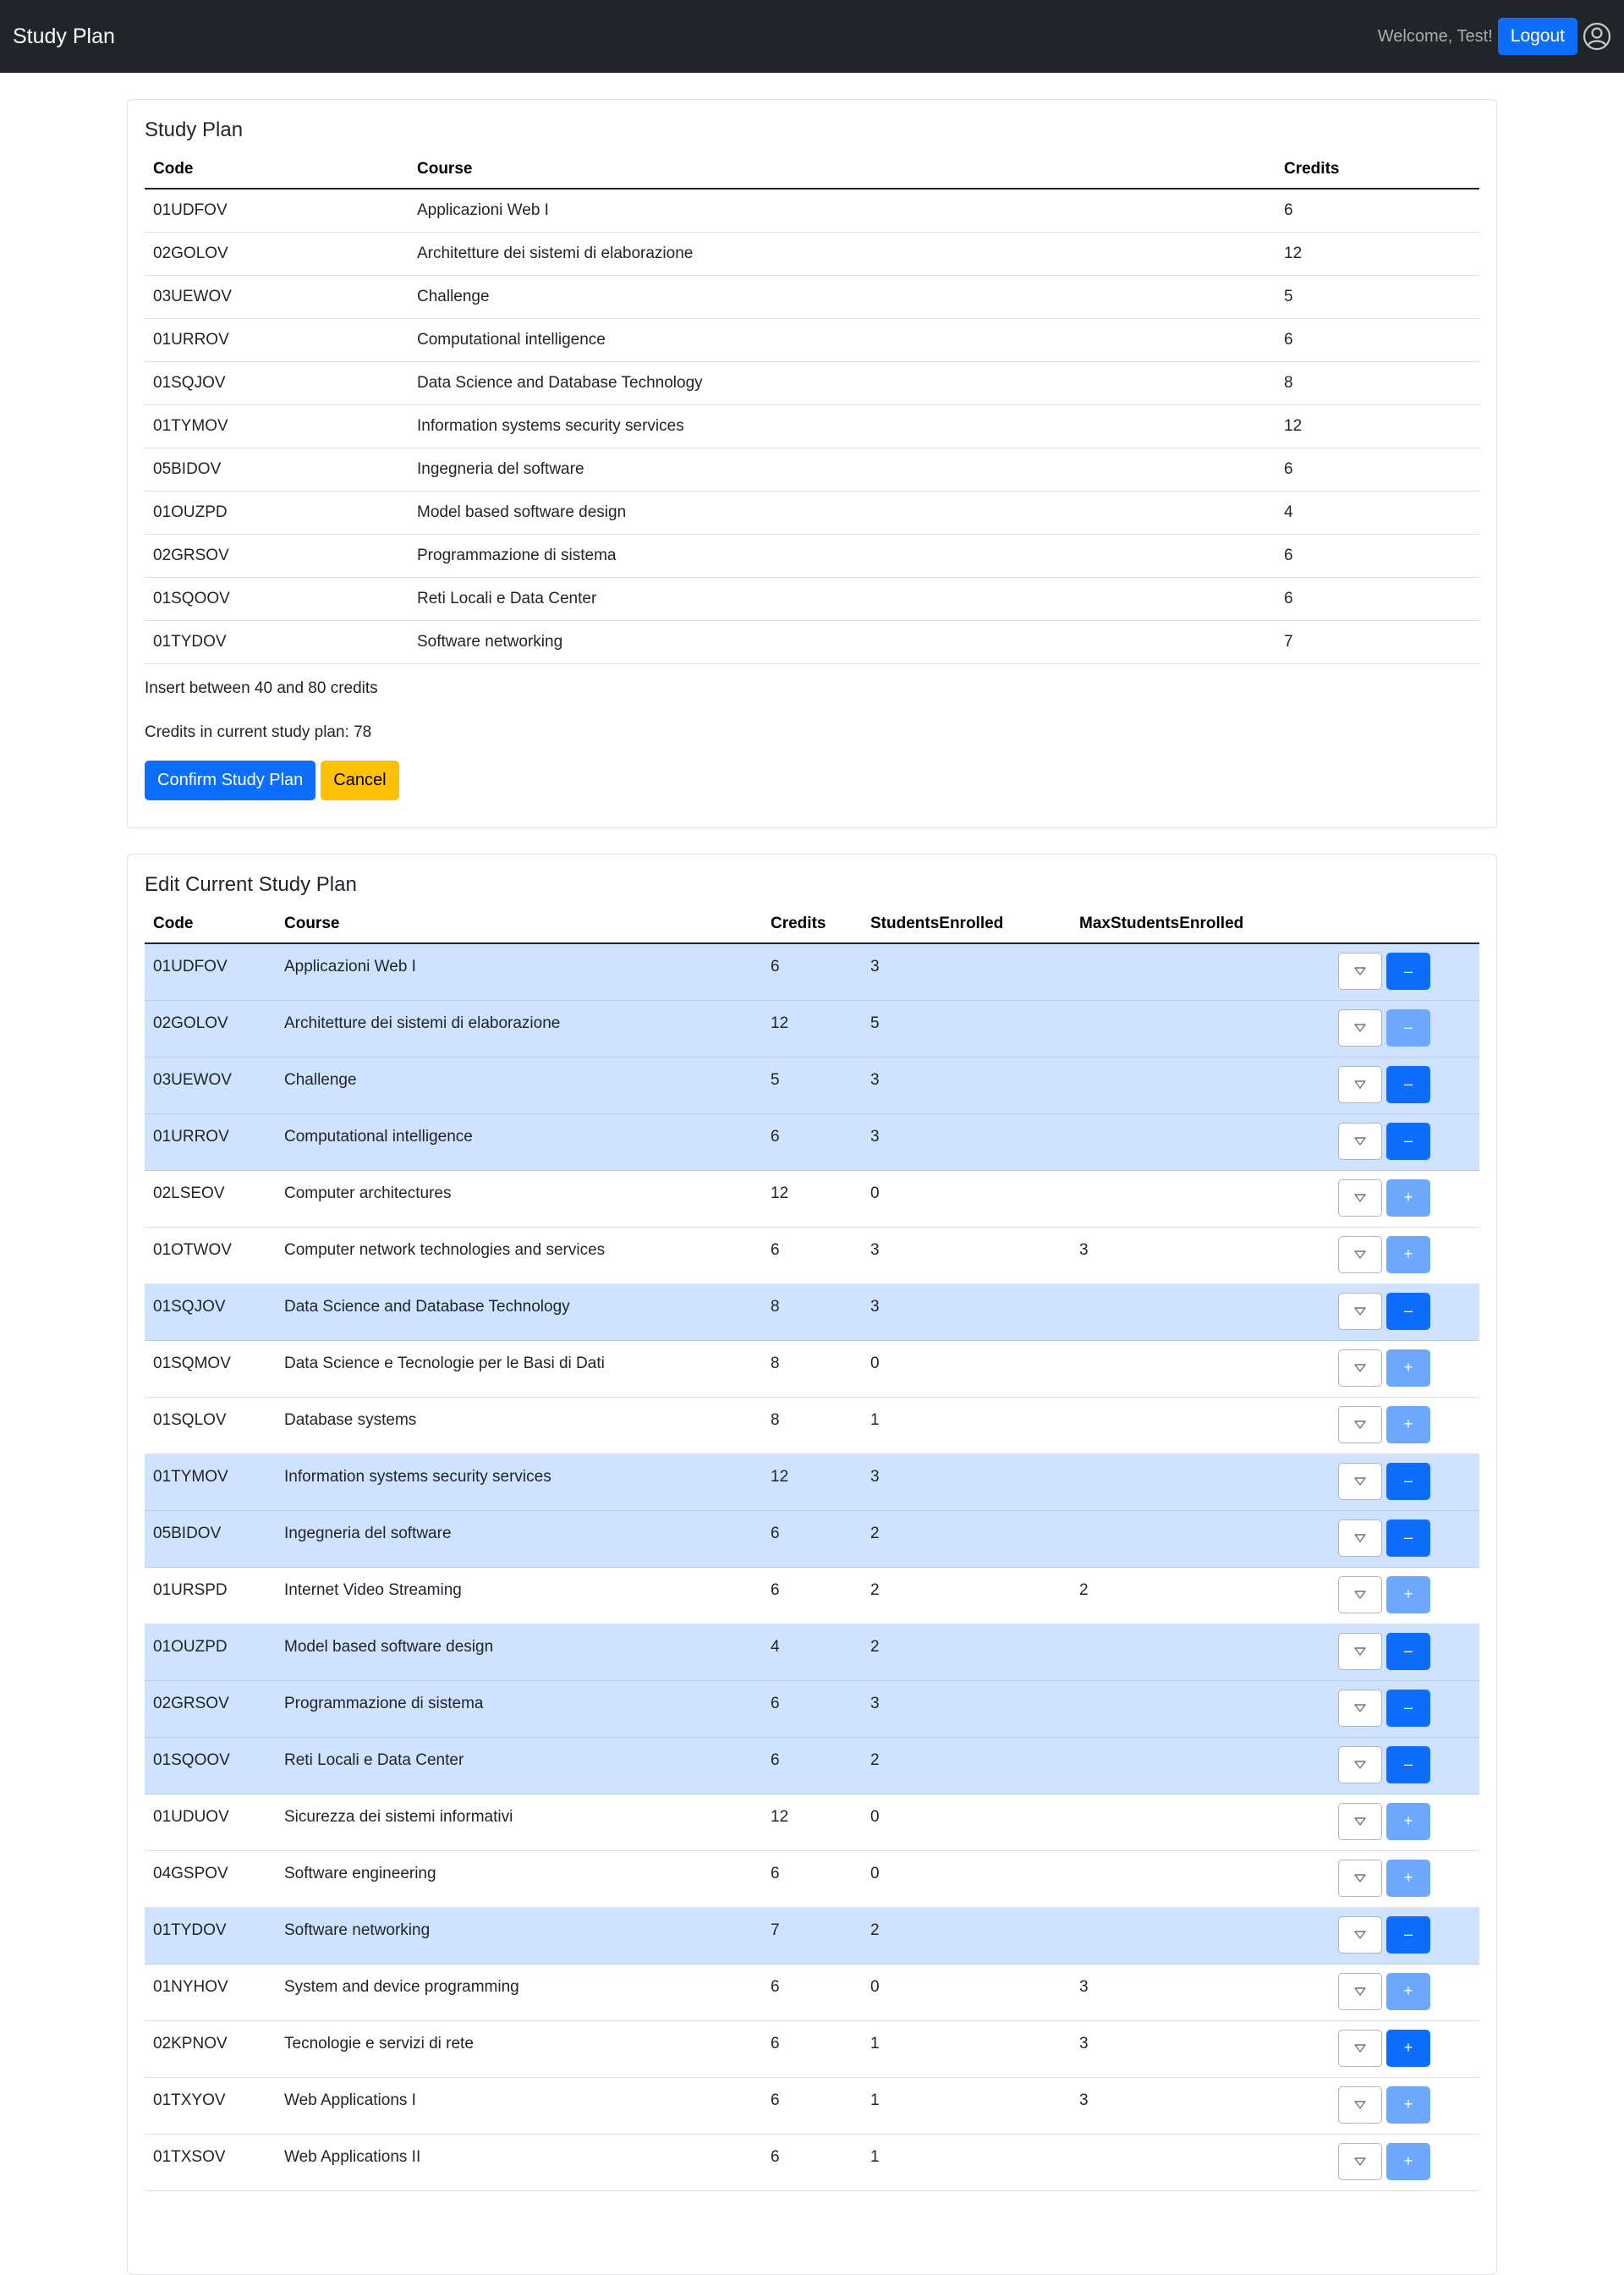 This screenshot has height=2275, width=1624. I want to click on course-cell-enrolled: 2, so click(967, 1936).